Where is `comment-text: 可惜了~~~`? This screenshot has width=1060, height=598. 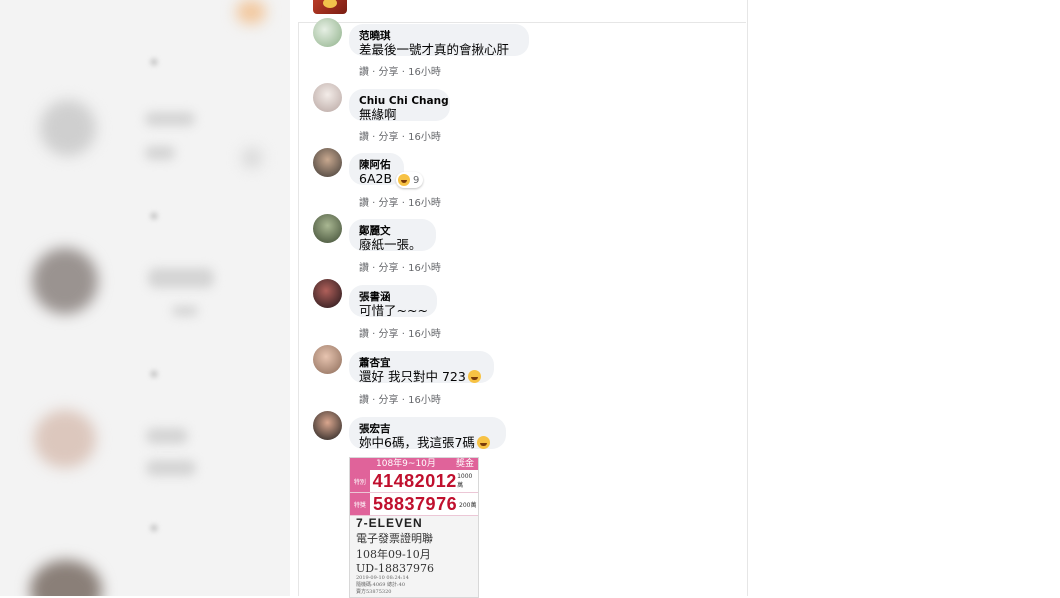 comment-text: 可惜了~~~ is located at coordinates (393, 310).